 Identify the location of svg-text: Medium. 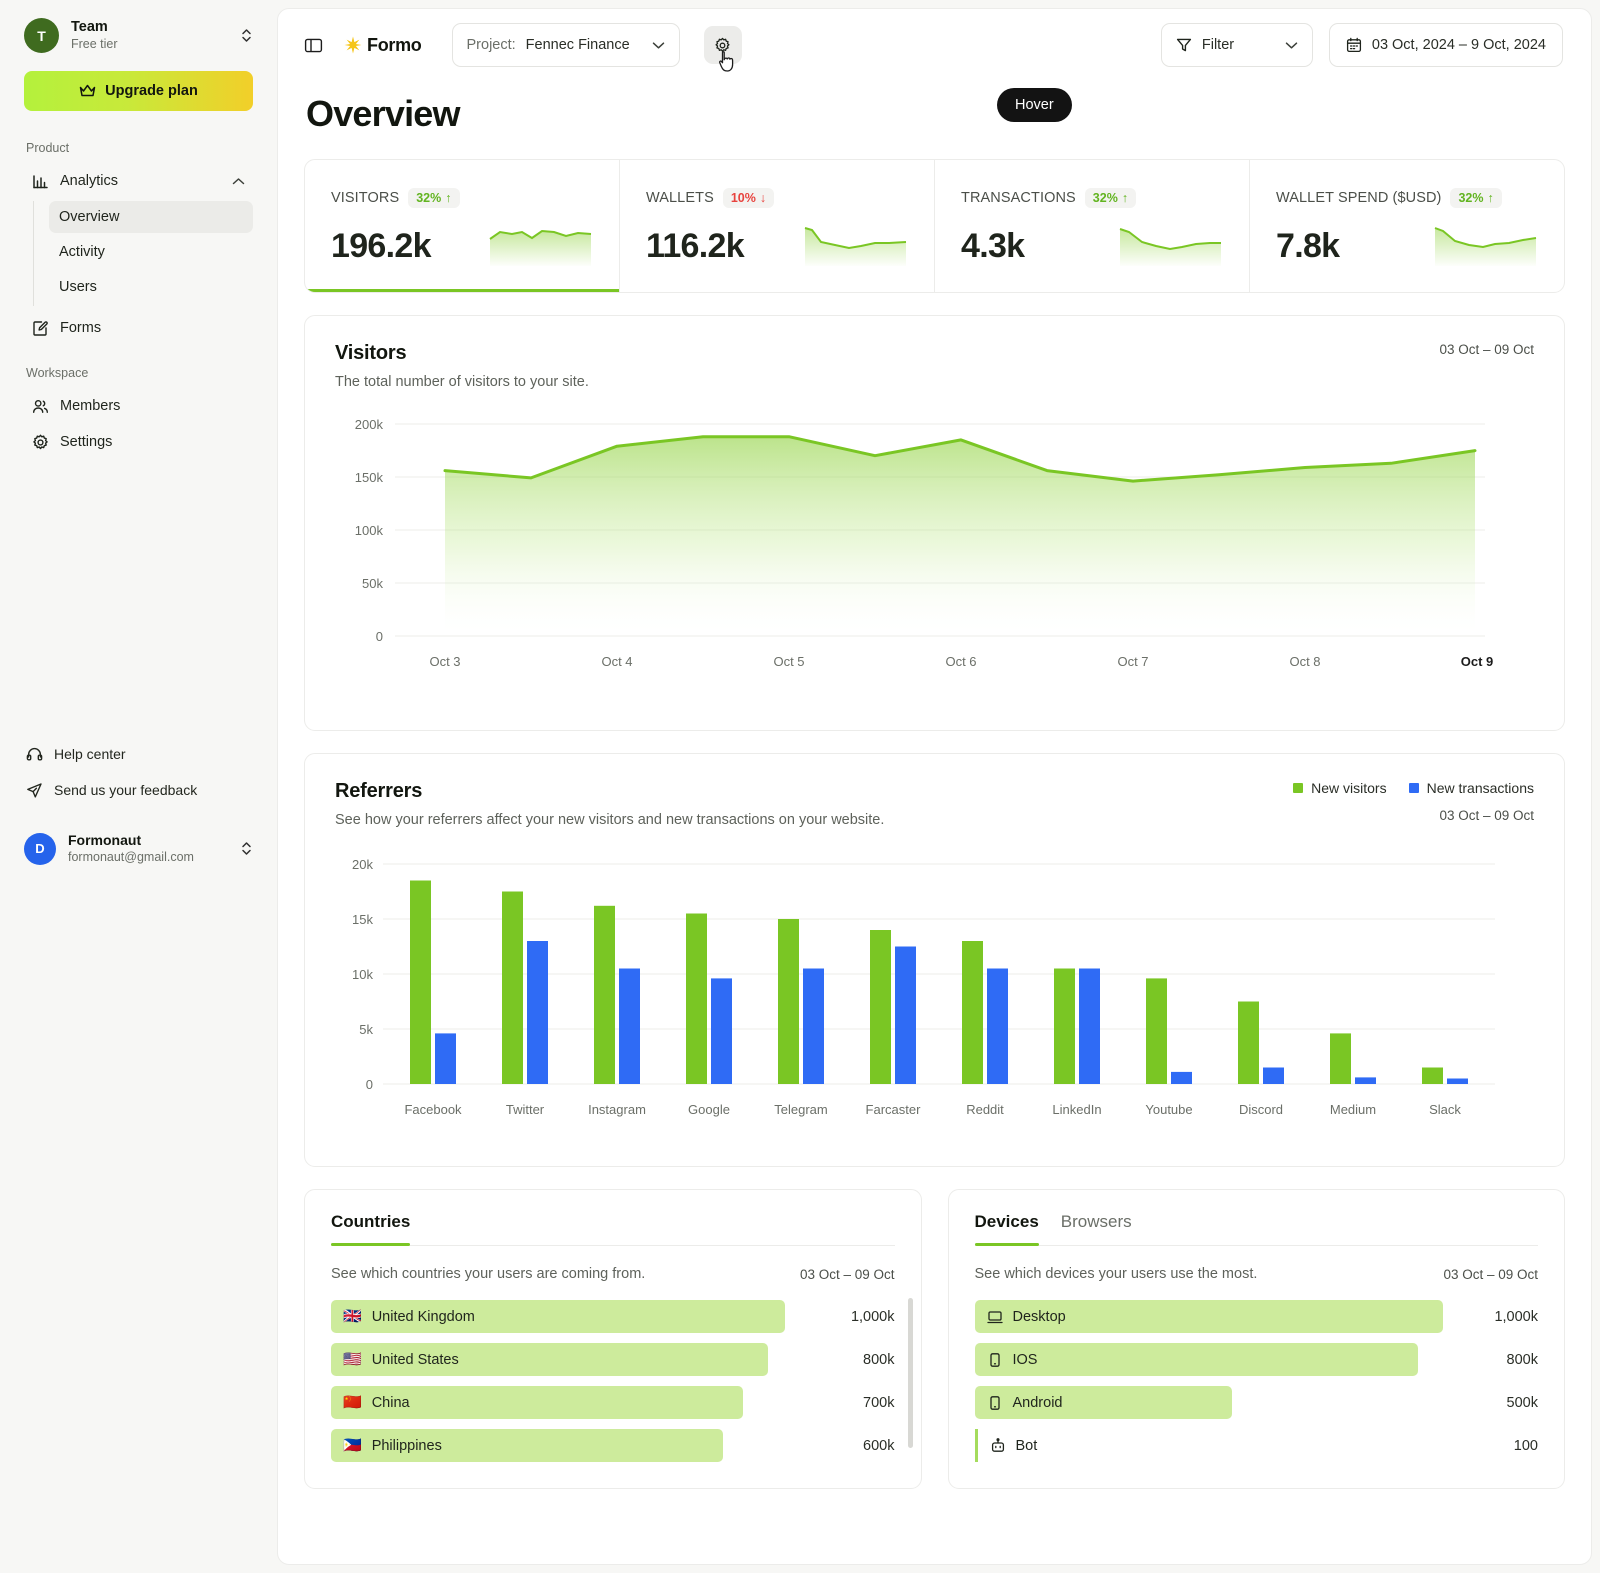
(1353, 1109).